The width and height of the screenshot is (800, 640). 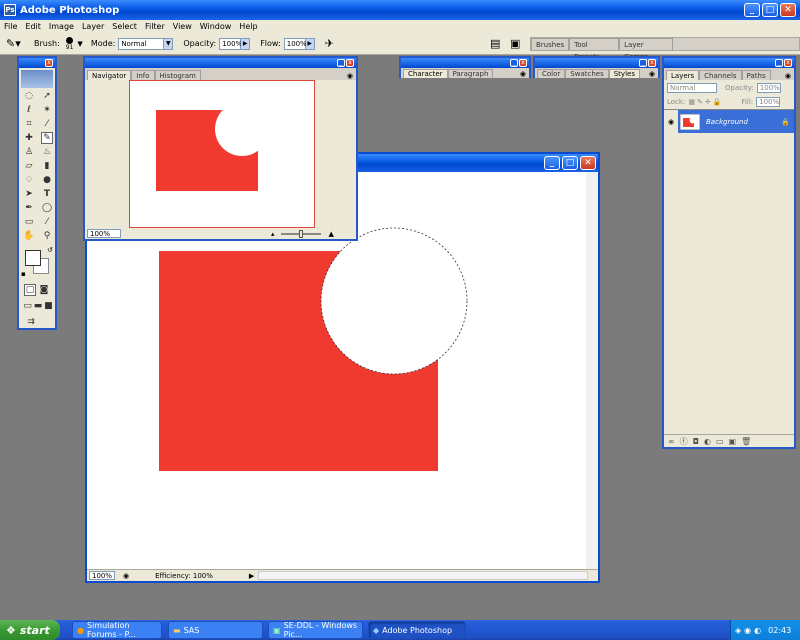 What do you see at coordinates (417, 630) in the screenshot?
I see `taskbar-item-adobe-photoshop: ◆ Adobe Photoshop` at bounding box center [417, 630].